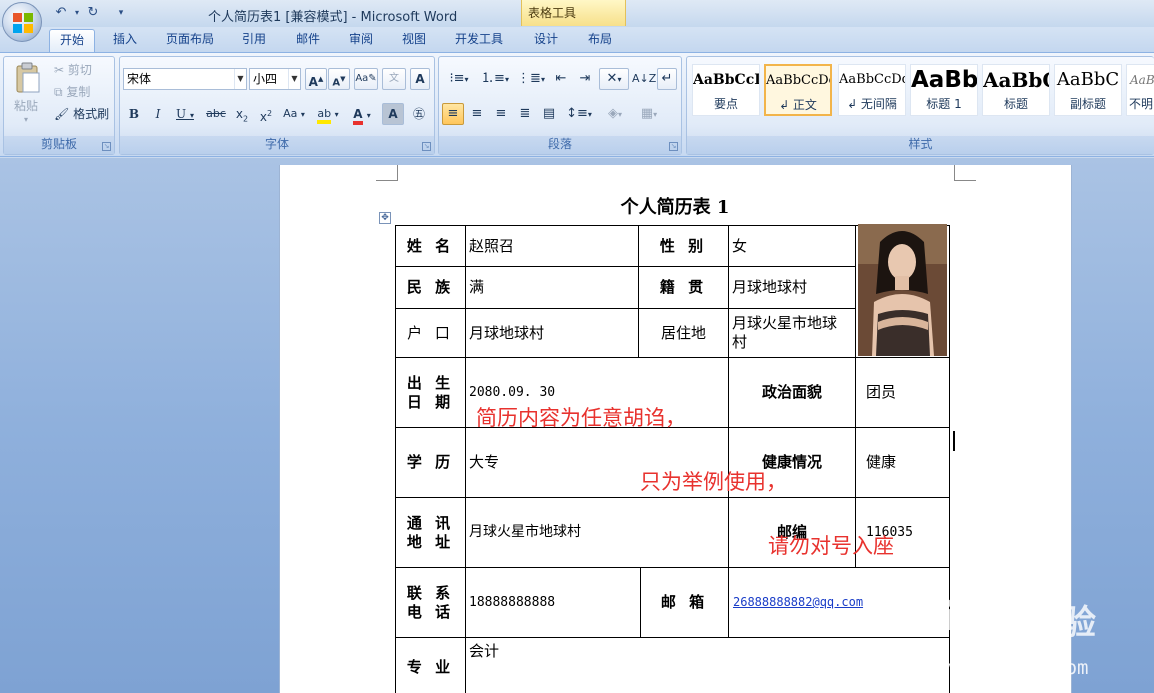  What do you see at coordinates (792, 287) in the screenshot?
I see `value-origin: 月球地球村` at bounding box center [792, 287].